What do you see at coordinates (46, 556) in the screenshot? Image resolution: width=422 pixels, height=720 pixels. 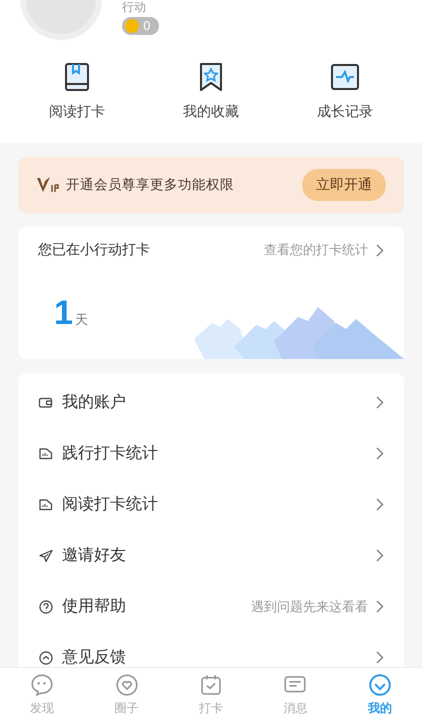 I see `send-icon` at bounding box center [46, 556].